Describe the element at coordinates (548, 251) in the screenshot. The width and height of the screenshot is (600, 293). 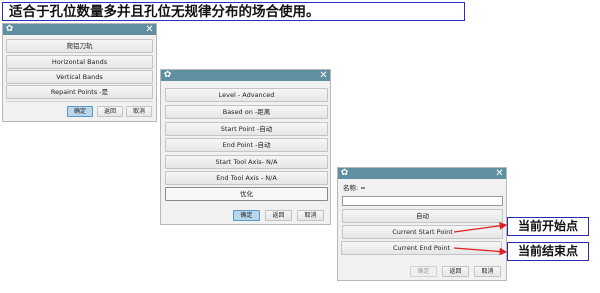
I see `callout-current-end-point: 当前结束点` at that location.